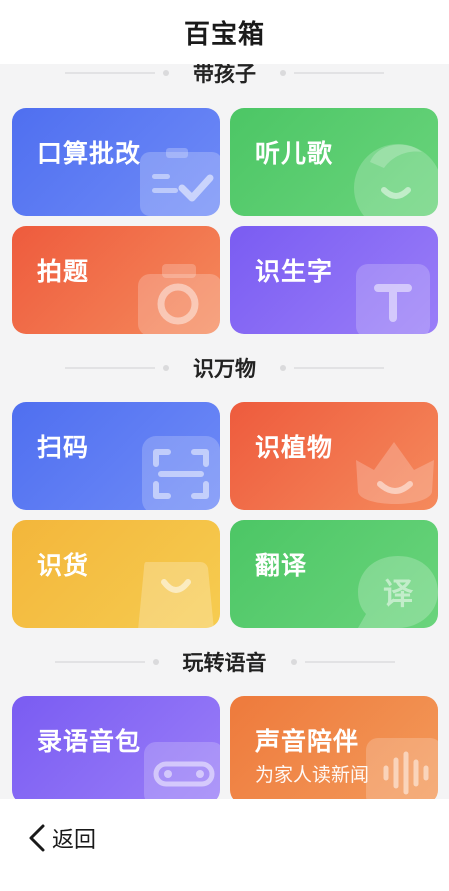 Image resolution: width=449 pixels, height=891 pixels. Describe the element at coordinates (179, 299) in the screenshot. I see `camera-icon` at that location.